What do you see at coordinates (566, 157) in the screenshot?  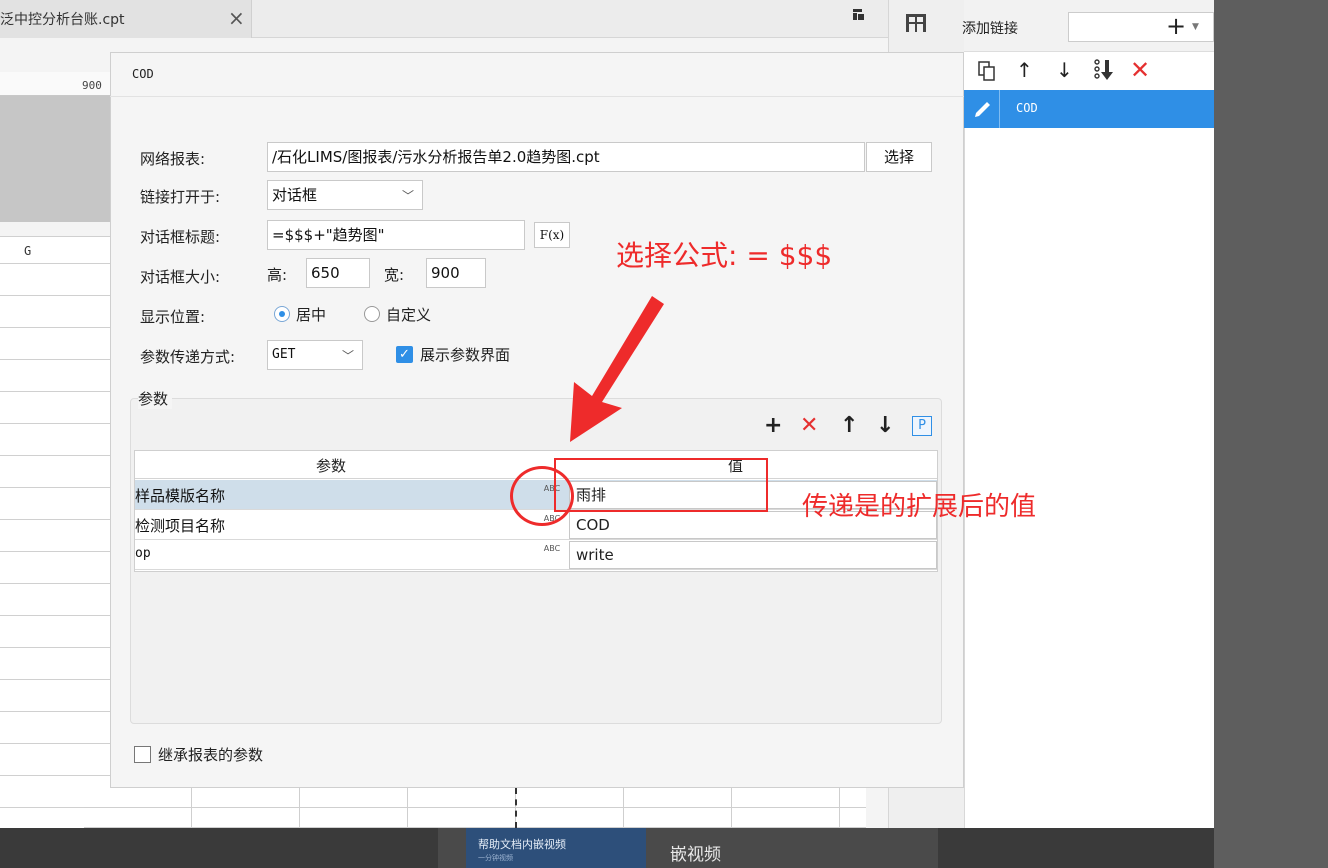 I see `report-path-field: /石化LIMS/图报表/污水分析报告单2.0趋势图.cpt` at bounding box center [566, 157].